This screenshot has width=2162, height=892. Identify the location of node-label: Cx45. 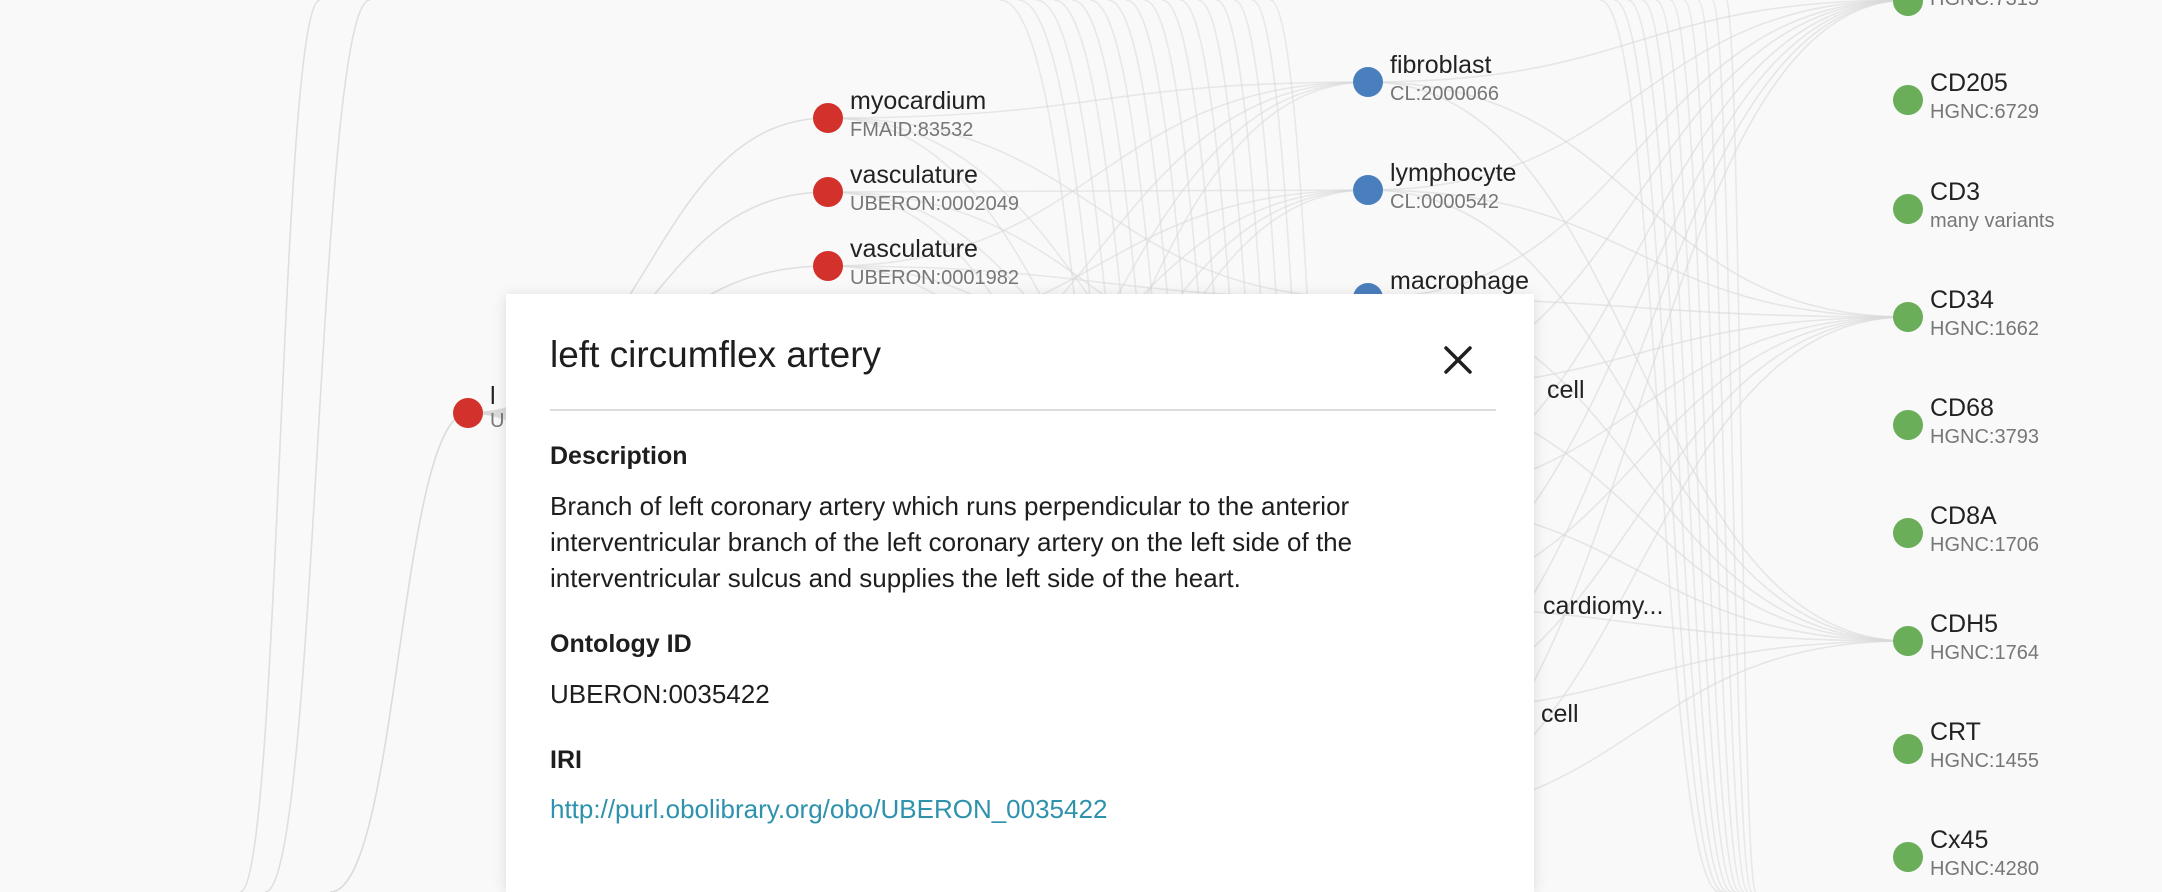
(1959, 840).